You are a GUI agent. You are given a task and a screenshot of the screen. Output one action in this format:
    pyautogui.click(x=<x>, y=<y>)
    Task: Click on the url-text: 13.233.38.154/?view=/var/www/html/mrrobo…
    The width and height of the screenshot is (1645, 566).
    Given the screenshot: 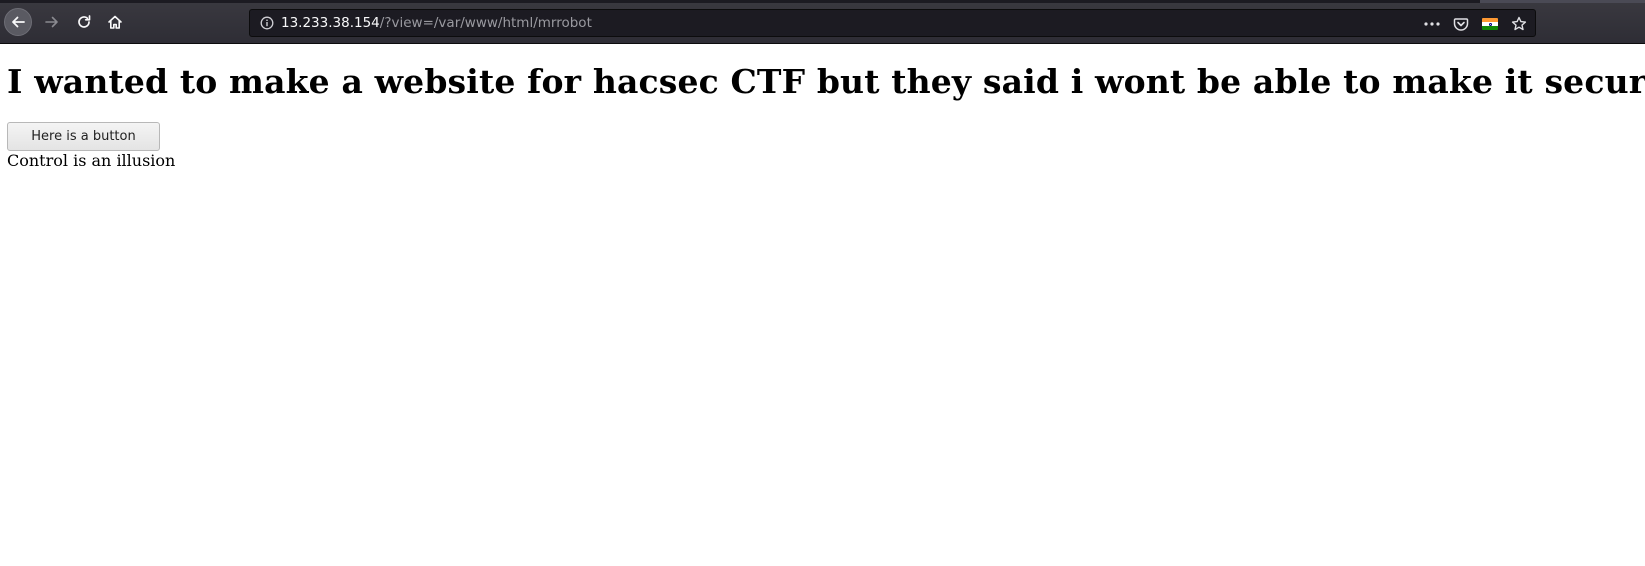 What is the action you would take?
    pyautogui.click(x=436, y=23)
    